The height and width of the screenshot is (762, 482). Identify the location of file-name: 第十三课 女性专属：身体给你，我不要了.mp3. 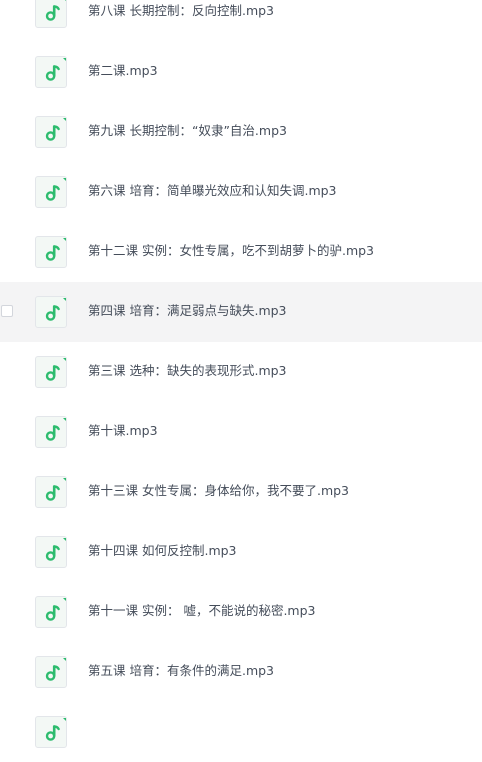
(218, 491).